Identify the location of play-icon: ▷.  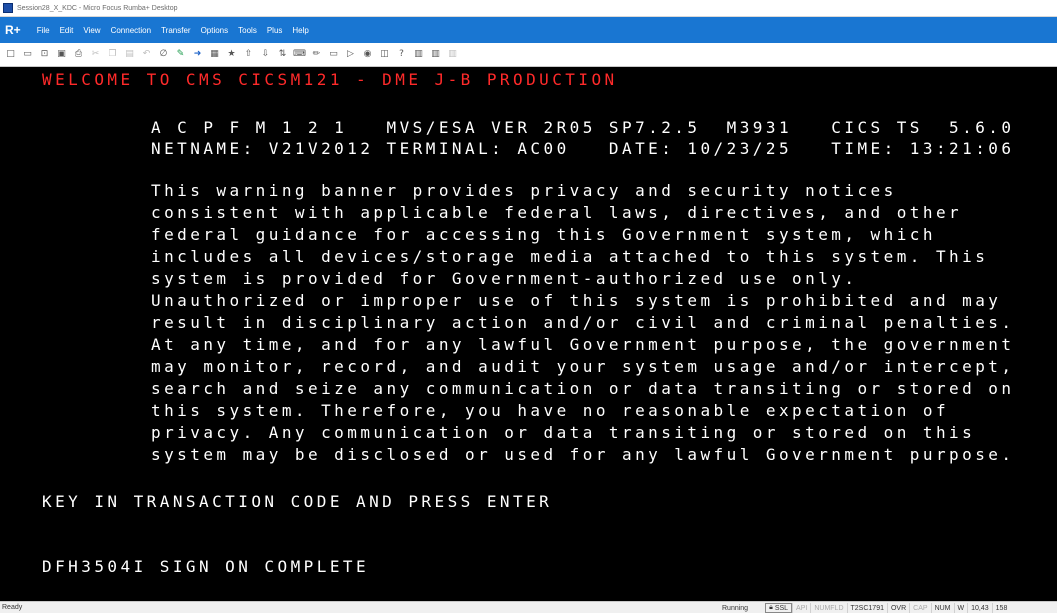
(350, 55).